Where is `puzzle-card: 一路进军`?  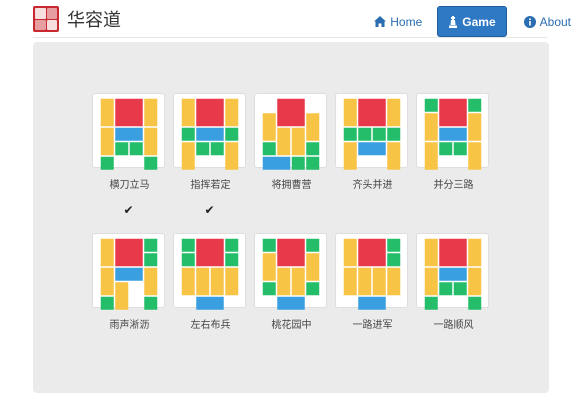
puzzle-card: 一路进军 is located at coordinates (371, 282).